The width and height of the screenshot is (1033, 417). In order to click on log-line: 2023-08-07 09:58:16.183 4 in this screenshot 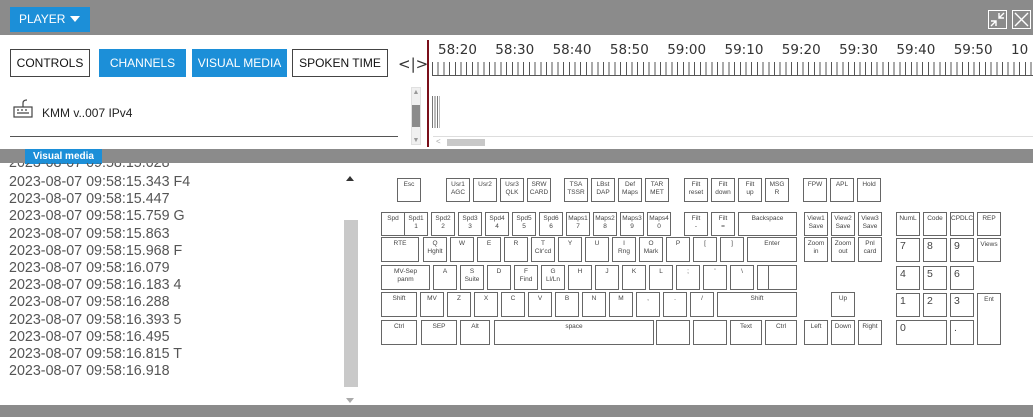, I will do `click(95, 285)`.